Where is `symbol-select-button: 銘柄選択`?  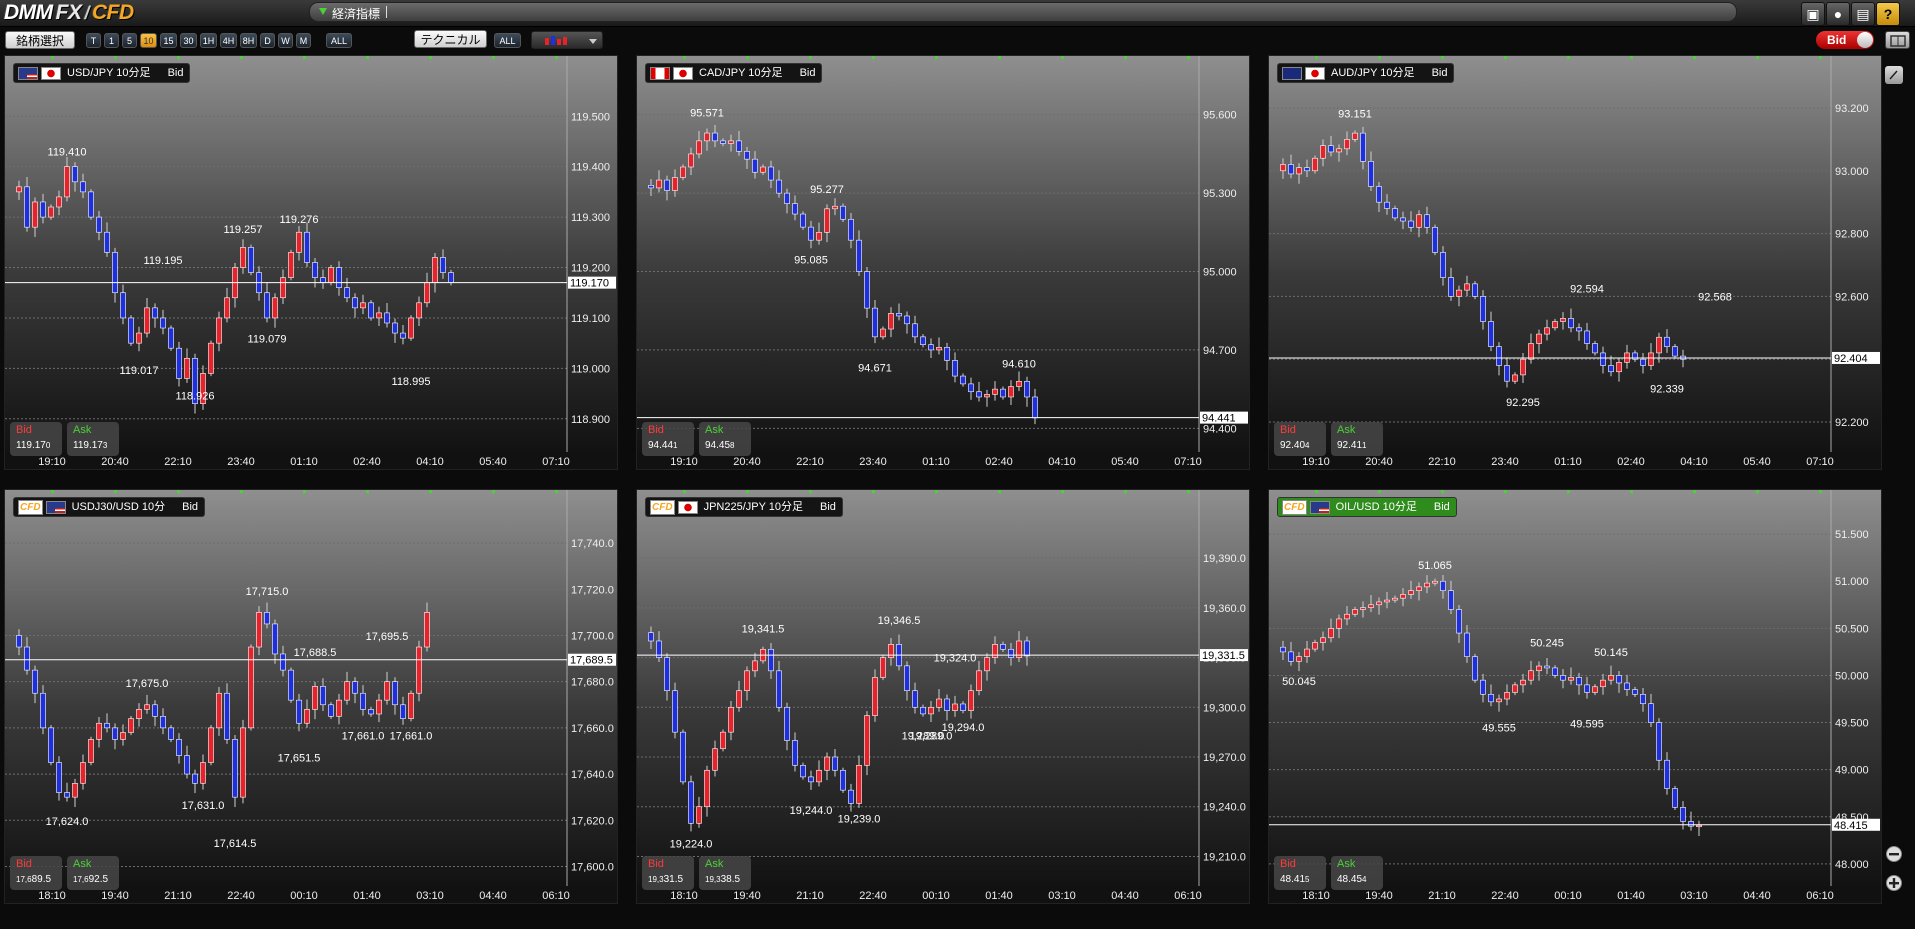 symbol-select-button: 銘柄選択 is located at coordinates (40, 40).